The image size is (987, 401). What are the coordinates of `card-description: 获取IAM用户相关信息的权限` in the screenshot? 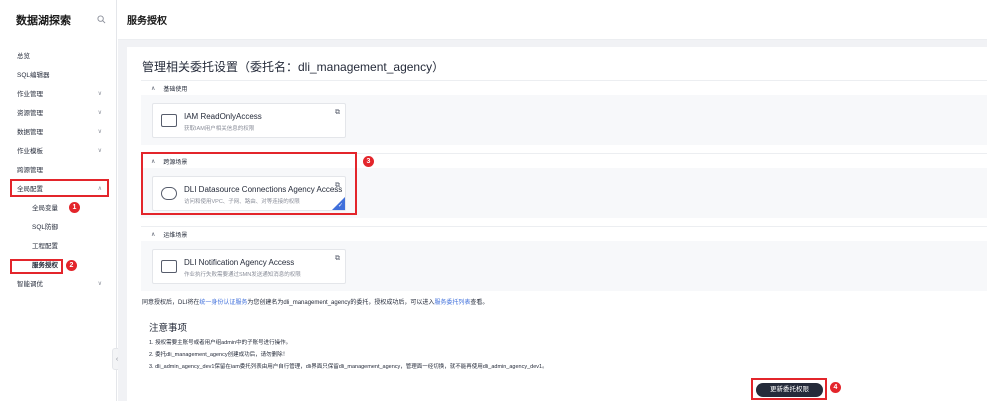 It's located at (219, 129).